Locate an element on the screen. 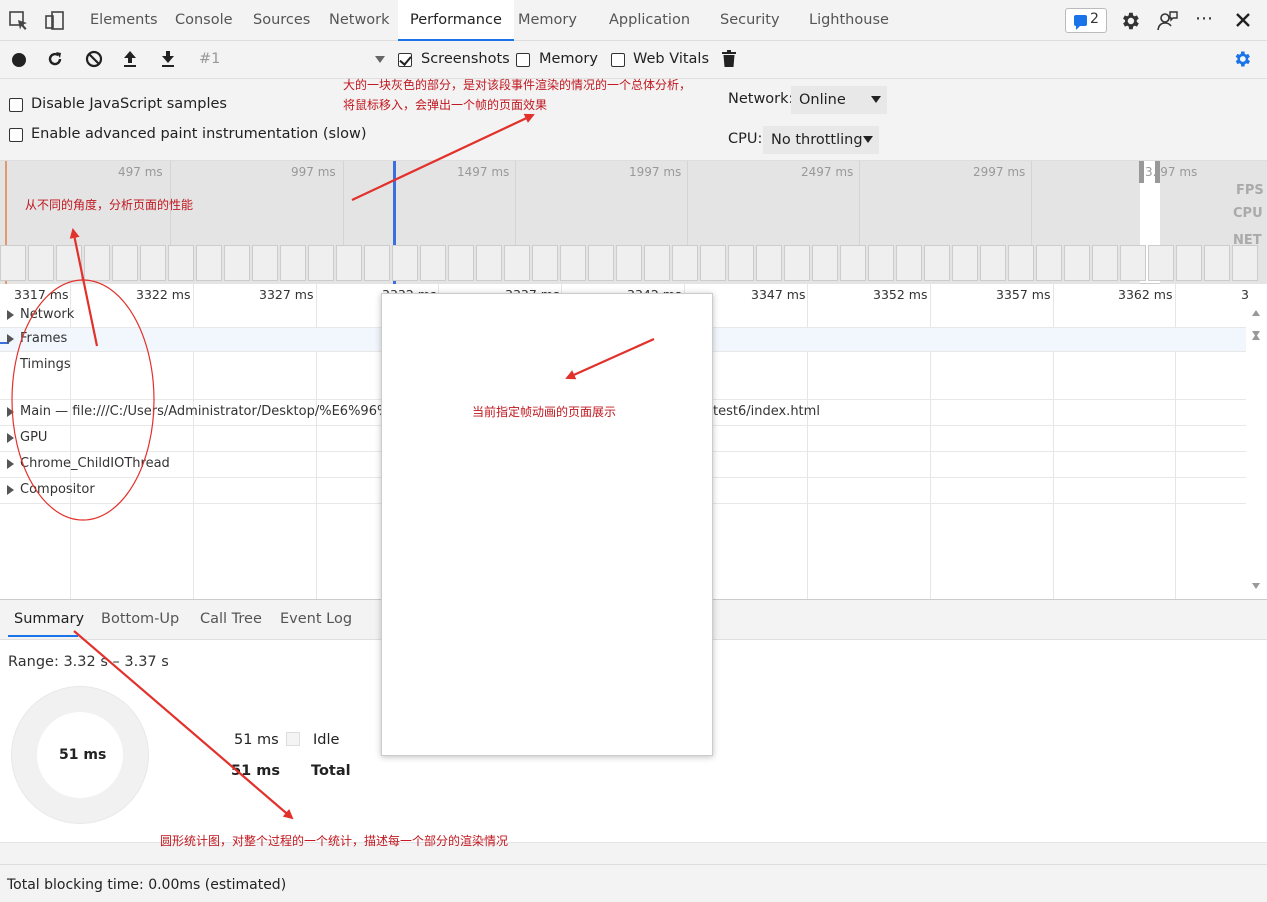 The image size is (1267, 902). cpu-throttle-select: No throttling is located at coordinates (821, 140).